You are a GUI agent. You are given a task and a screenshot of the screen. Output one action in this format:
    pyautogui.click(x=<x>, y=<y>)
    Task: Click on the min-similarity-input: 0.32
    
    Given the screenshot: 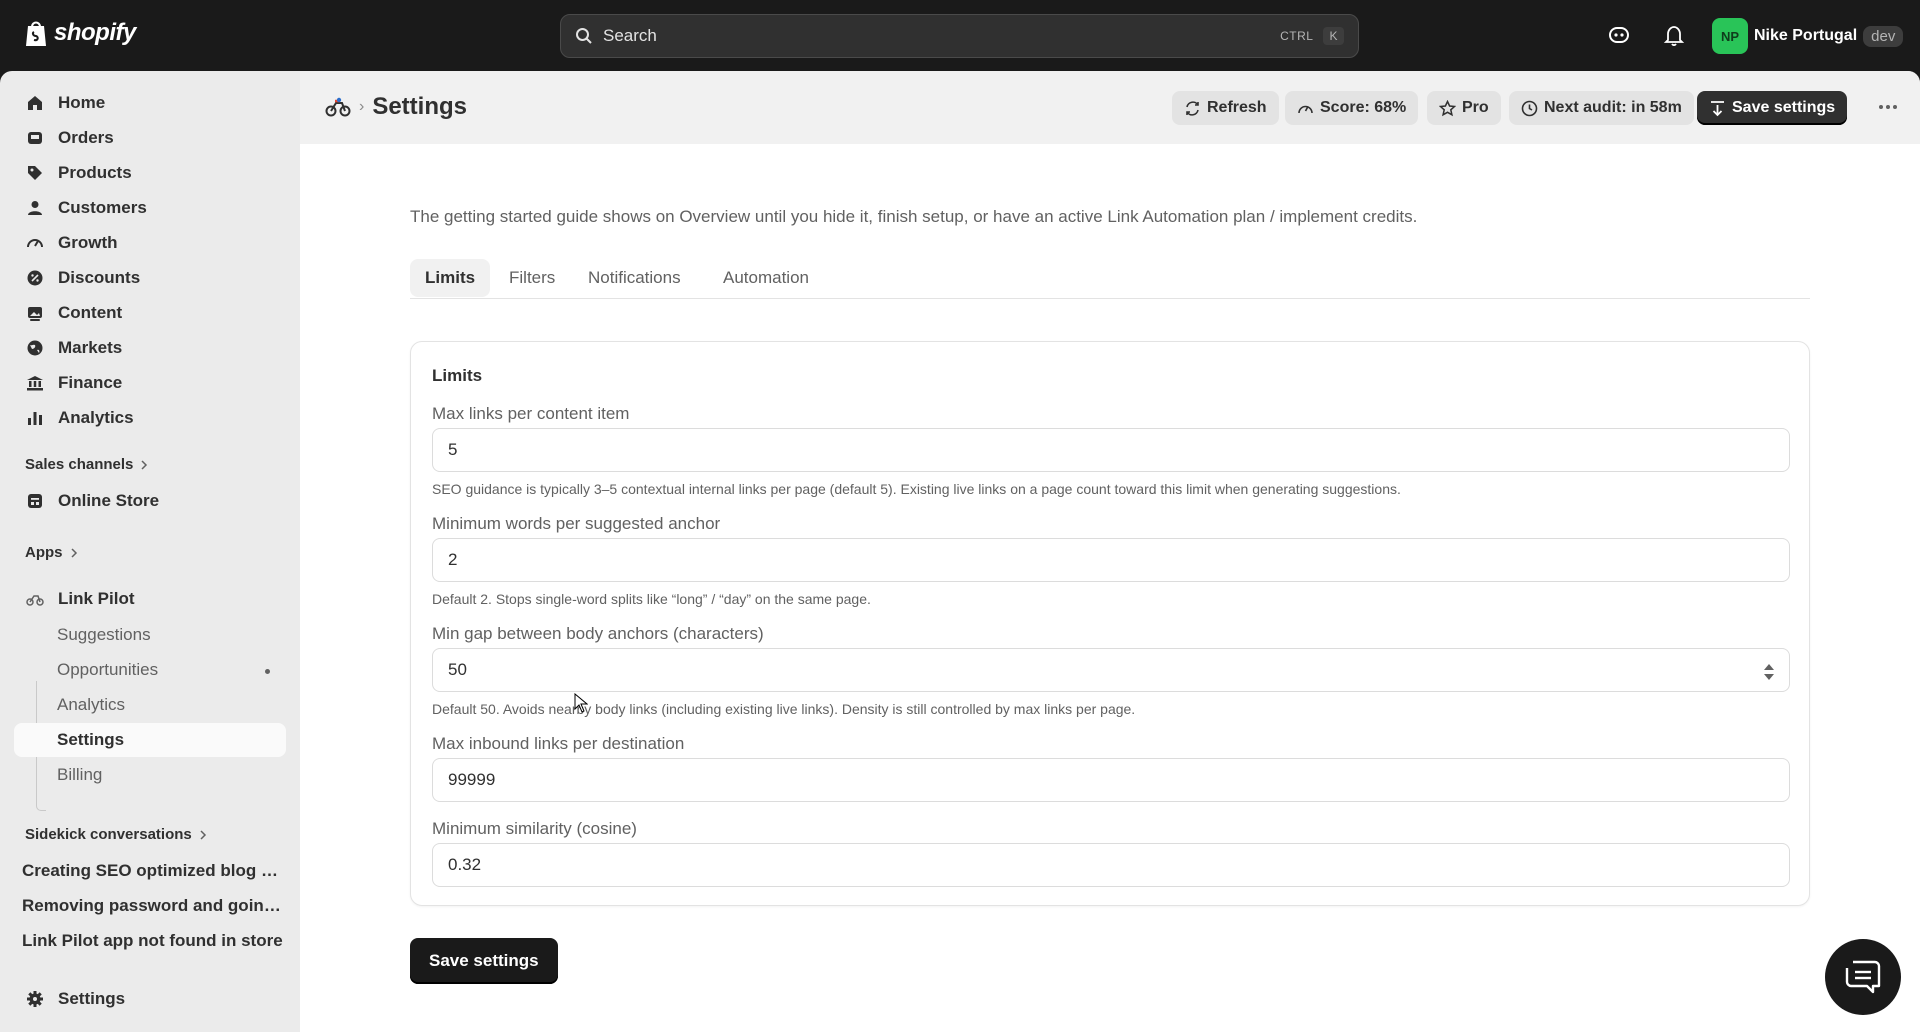 What is the action you would take?
    pyautogui.click(x=1111, y=865)
    